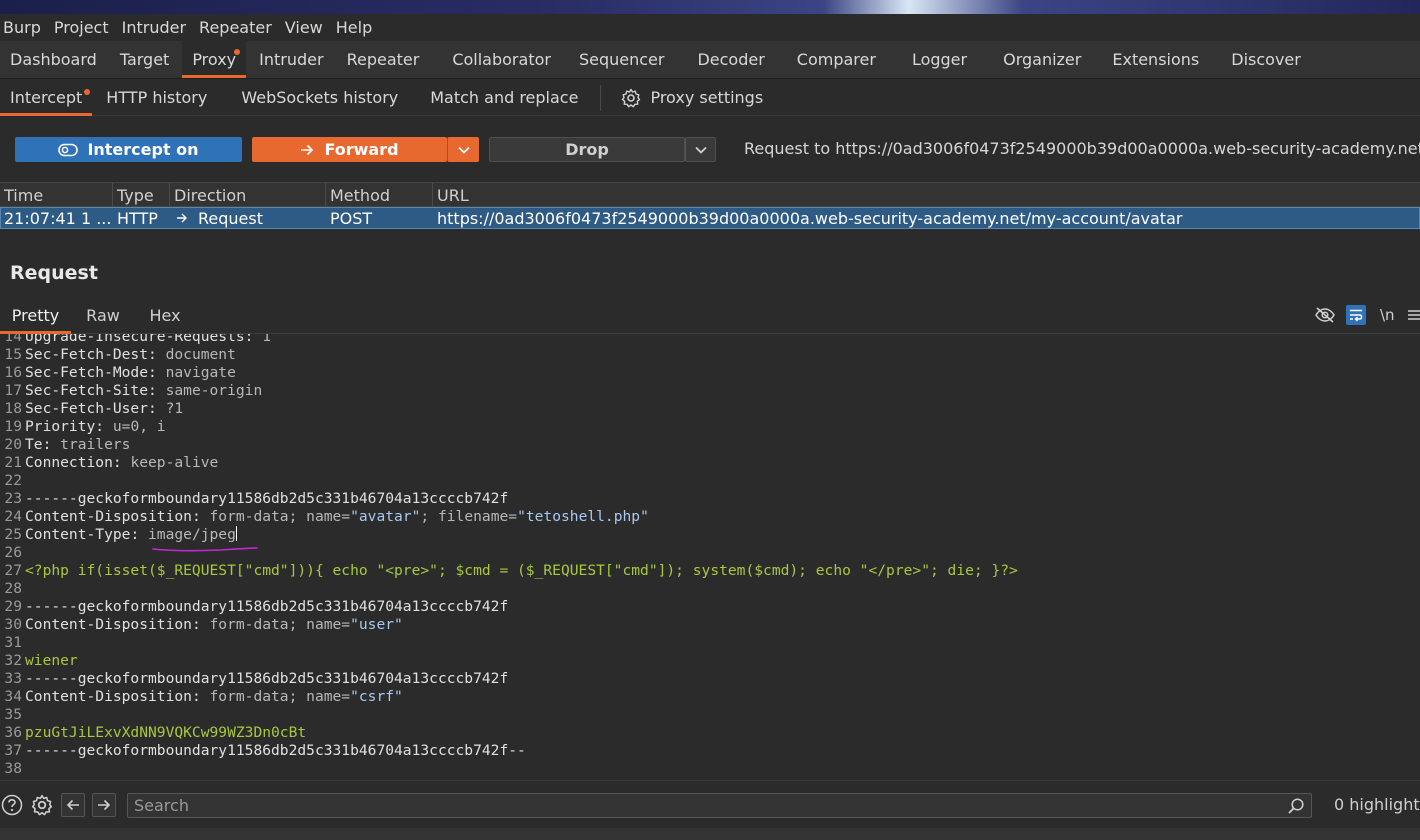  I want to click on code-text: Sec-Fetch-Mode: navigate, so click(130, 372).